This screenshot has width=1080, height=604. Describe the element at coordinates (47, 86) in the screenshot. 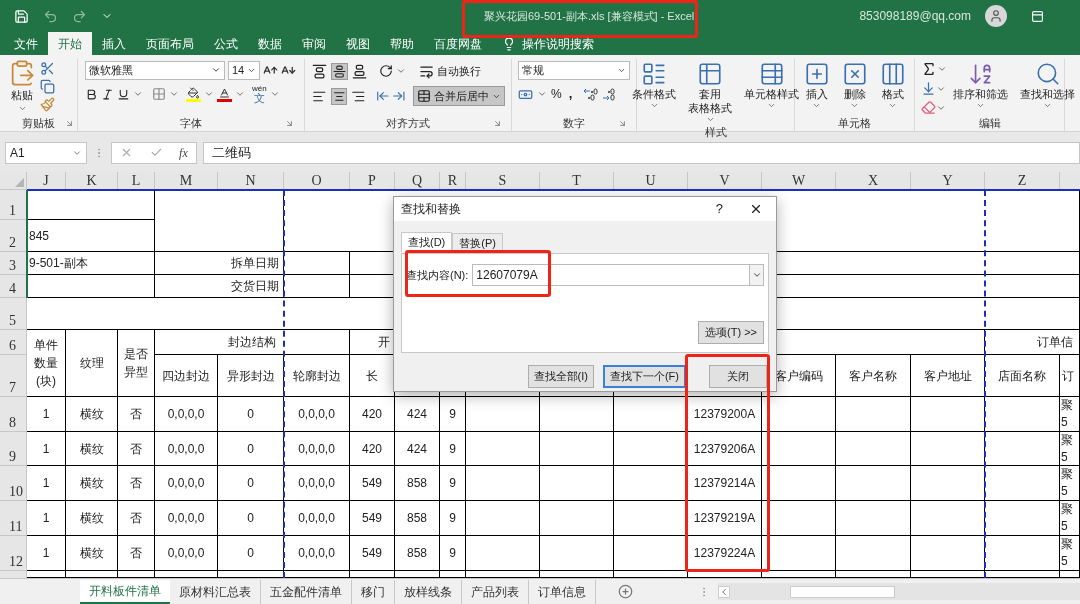

I see `copy-icon` at that location.